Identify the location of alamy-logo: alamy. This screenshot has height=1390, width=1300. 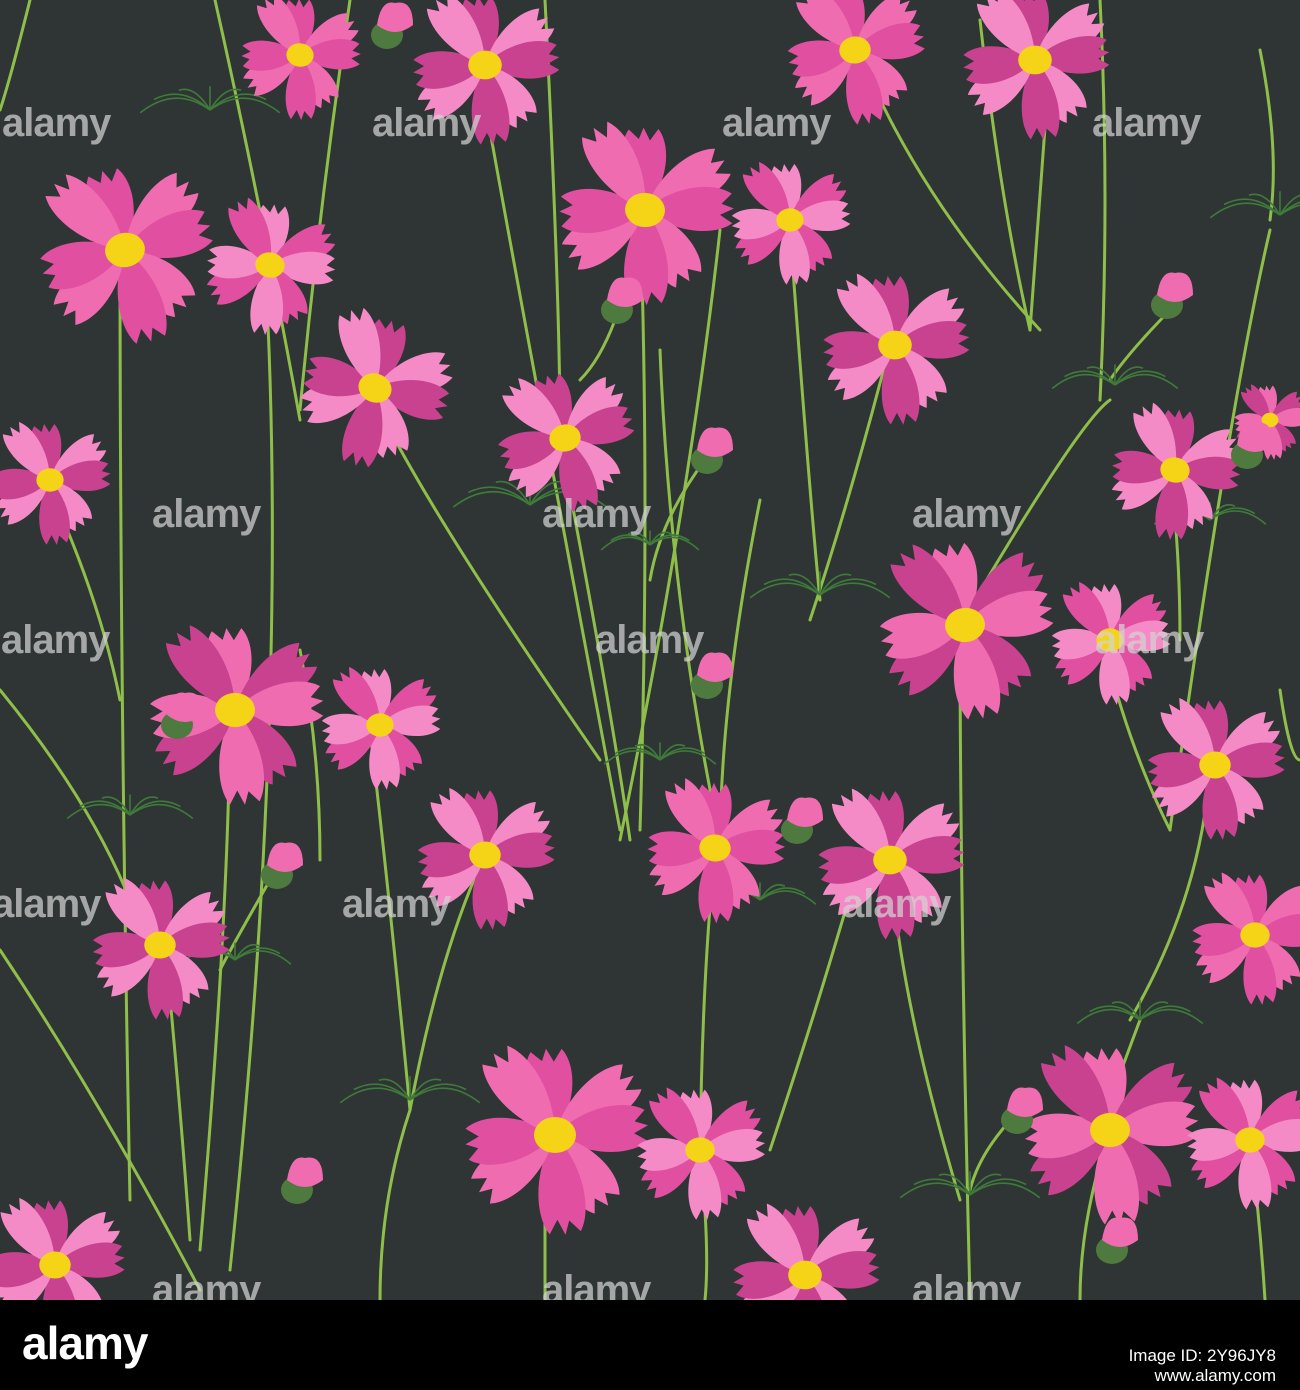
(85, 1343).